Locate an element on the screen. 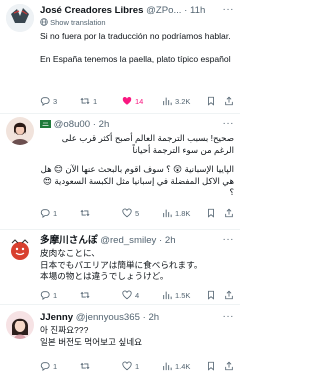  views-button: 1.8K is located at coordinates (176, 214).